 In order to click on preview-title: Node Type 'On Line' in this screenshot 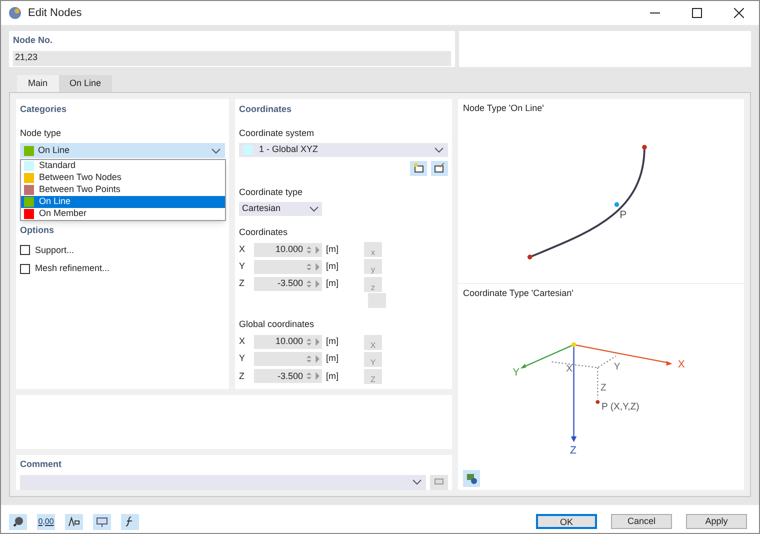, I will do `click(504, 108)`.